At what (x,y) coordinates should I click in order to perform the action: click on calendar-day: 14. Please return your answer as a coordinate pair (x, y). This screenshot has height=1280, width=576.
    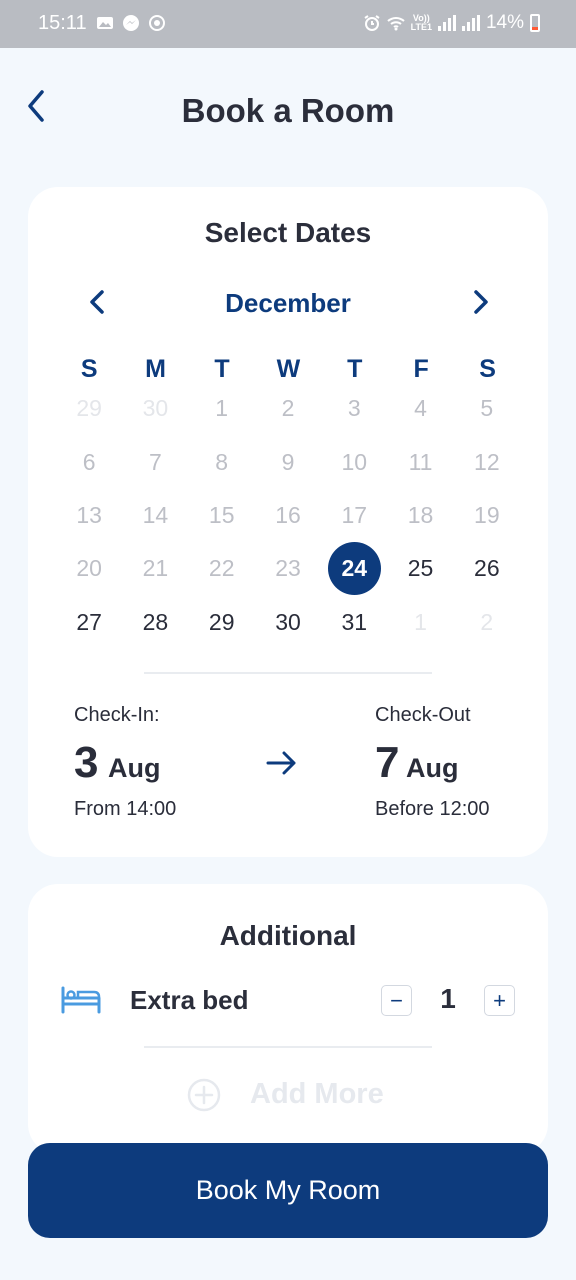
    Looking at the image, I should click on (155, 514).